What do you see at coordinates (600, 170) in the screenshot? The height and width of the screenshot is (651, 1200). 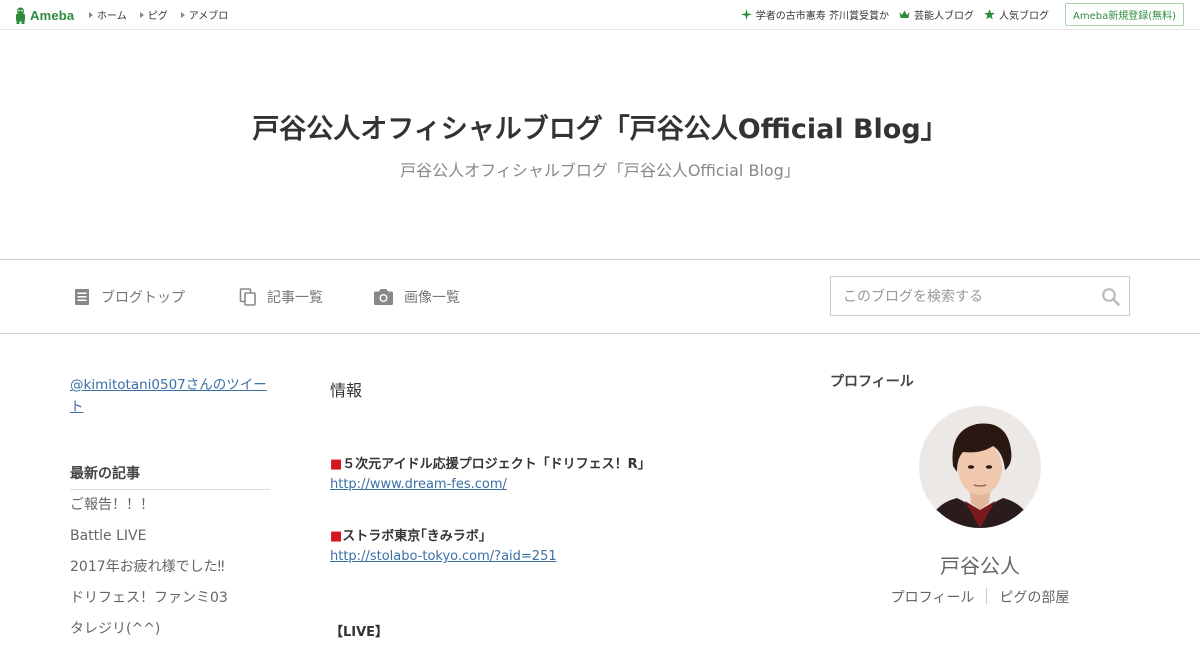 I see `blog-subtitle: 戸谷公人オフィシャルブログ「戸谷公人Official Blog」` at bounding box center [600, 170].